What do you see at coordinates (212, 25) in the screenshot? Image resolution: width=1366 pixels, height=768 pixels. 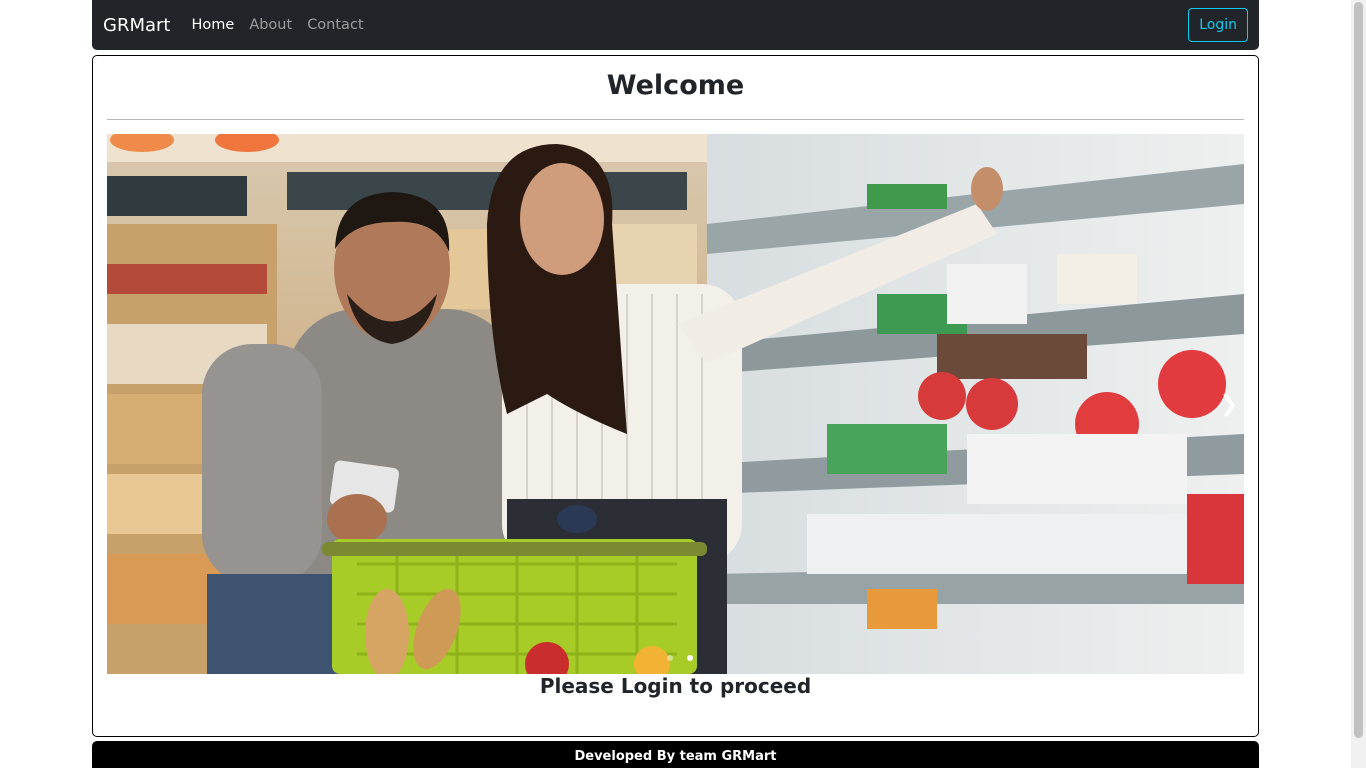 I see `nav-link-home: Home` at bounding box center [212, 25].